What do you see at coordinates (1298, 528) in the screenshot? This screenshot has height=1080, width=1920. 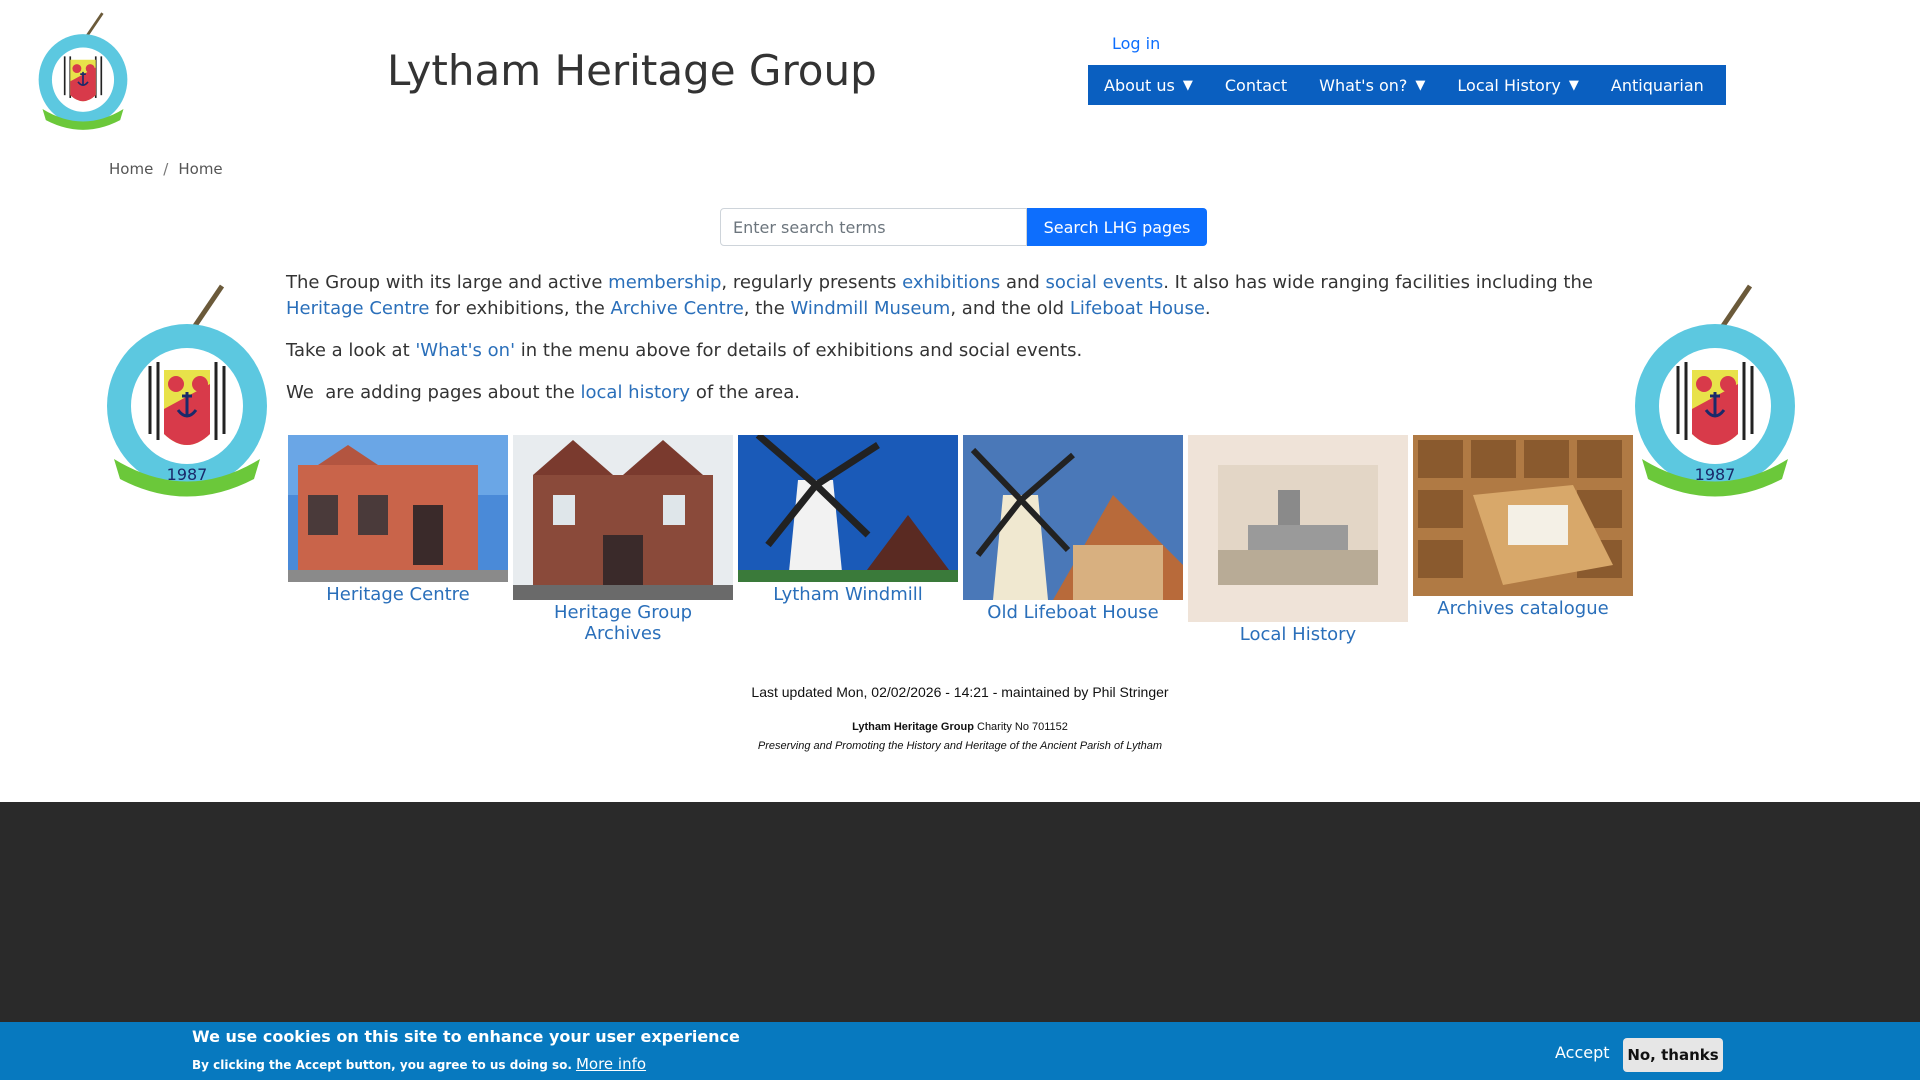 I see `local-history-photo` at bounding box center [1298, 528].